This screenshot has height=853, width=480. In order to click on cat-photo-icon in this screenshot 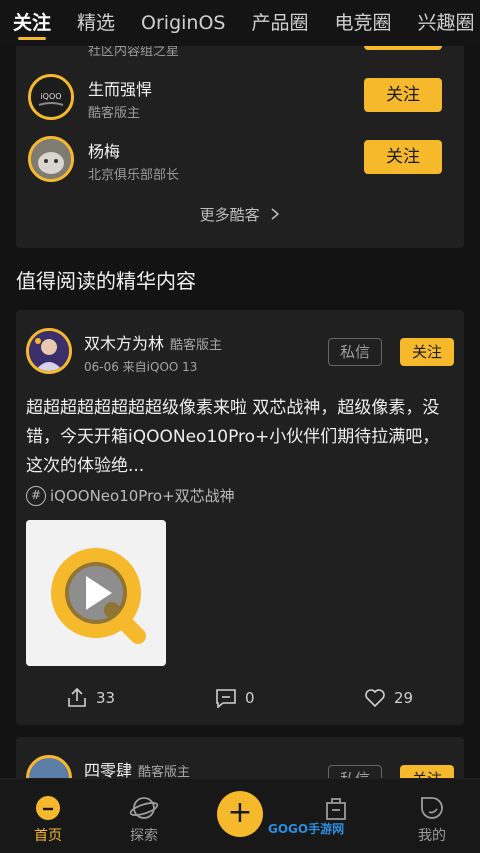, I will do `click(51, 159)`.